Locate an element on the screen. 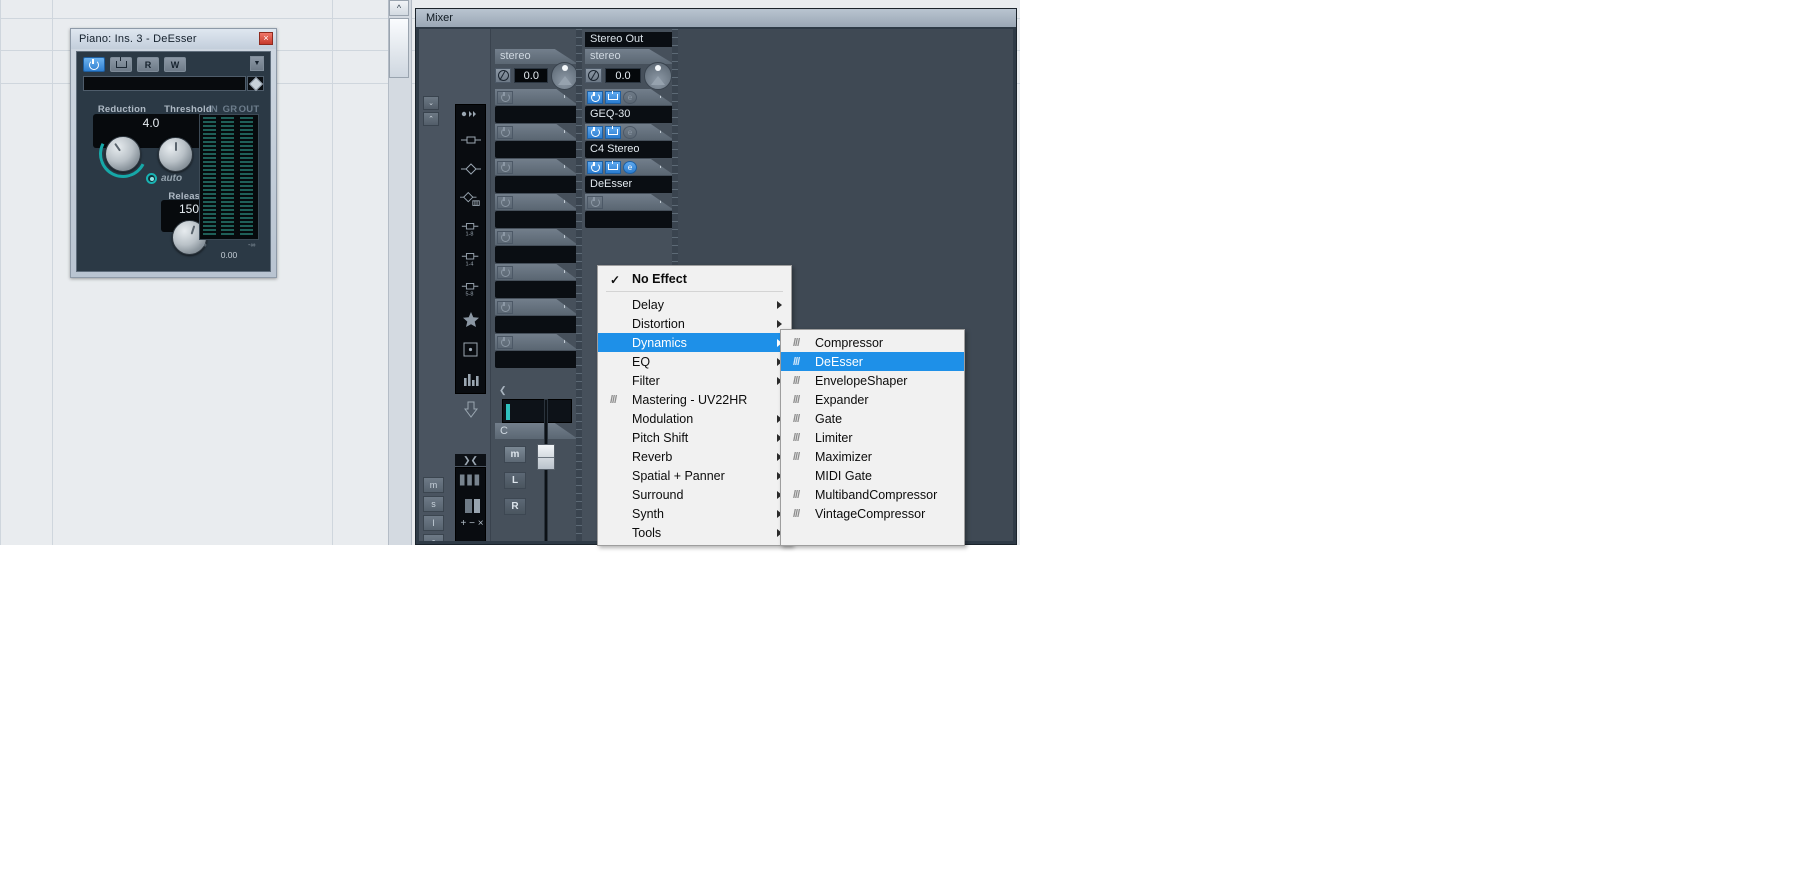 The width and height of the screenshot is (1807, 880). collapse-arrows-icon: ❯❮ is located at coordinates (470, 460).